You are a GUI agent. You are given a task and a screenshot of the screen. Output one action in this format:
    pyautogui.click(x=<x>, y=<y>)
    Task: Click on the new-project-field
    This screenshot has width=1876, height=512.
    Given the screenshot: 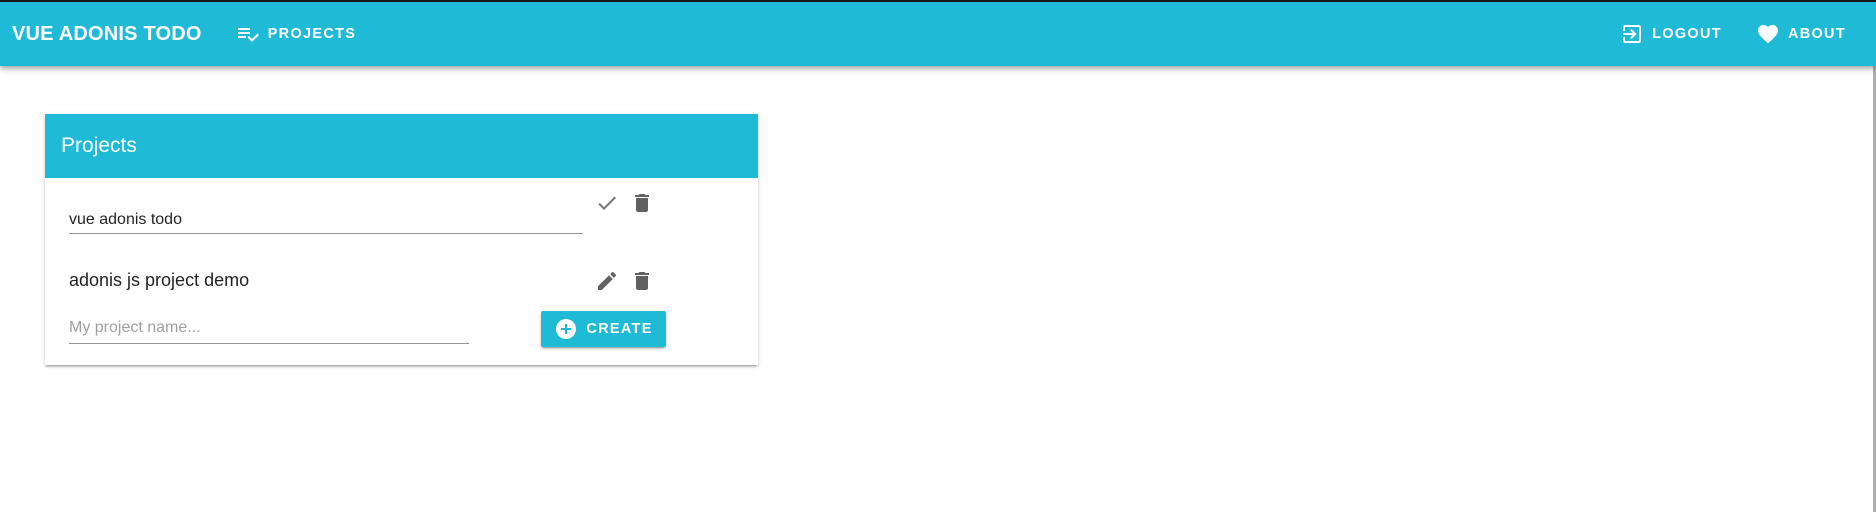 What is the action you would take?
    pyautogui.click(x=269, y=329)
    